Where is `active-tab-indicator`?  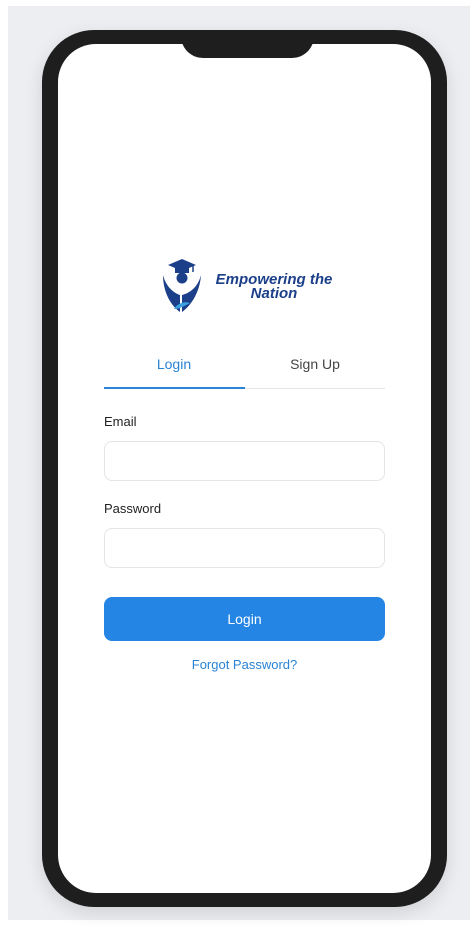 active-tab-indicator is located at coordinates (174, 388).